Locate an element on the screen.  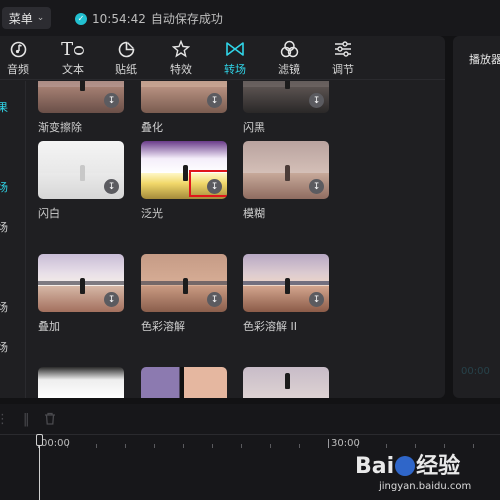
paw-icon is located at coordinates (405, 466).